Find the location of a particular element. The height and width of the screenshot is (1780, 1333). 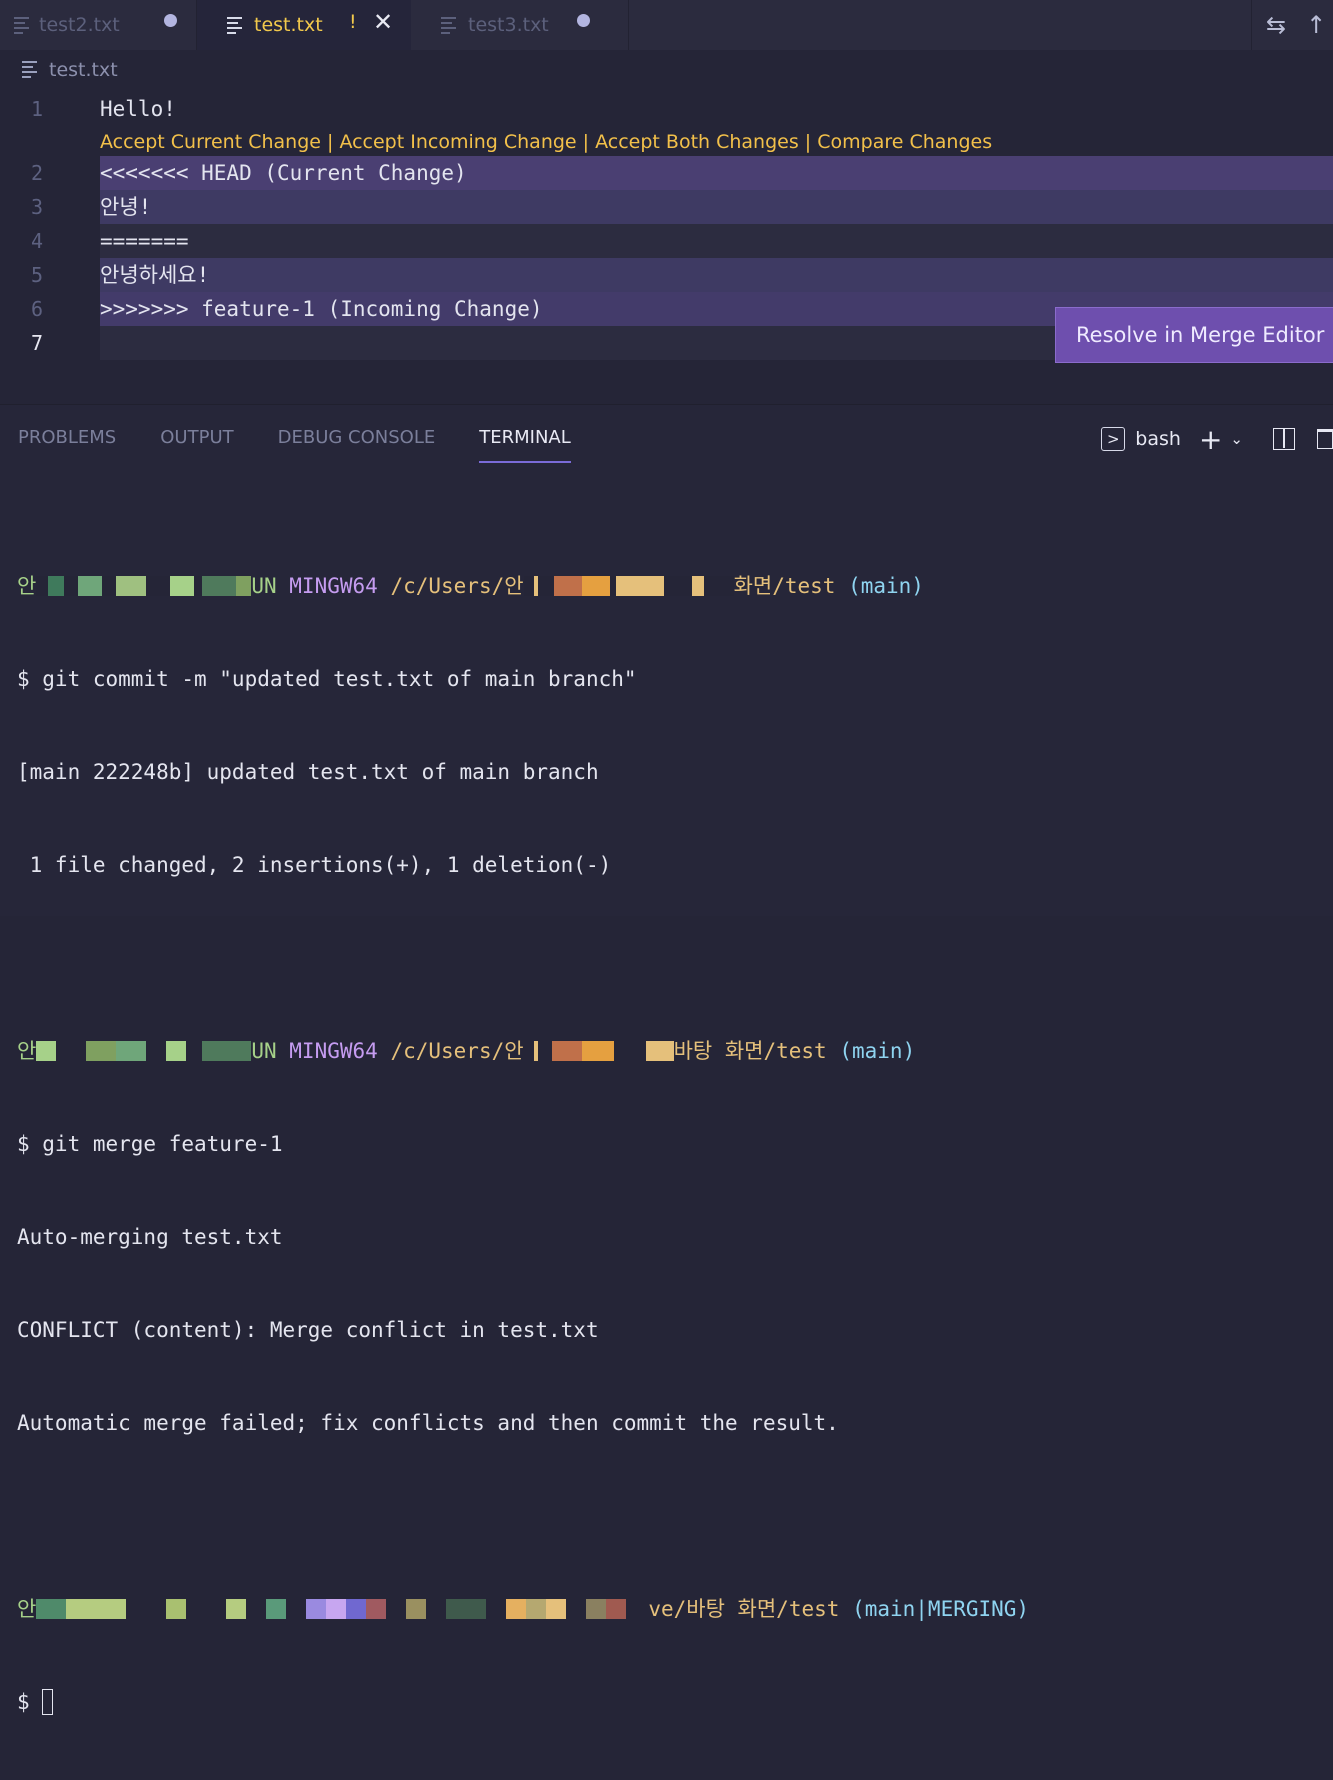

prompt-path: 화면/test is located at coordinates (784, 586).